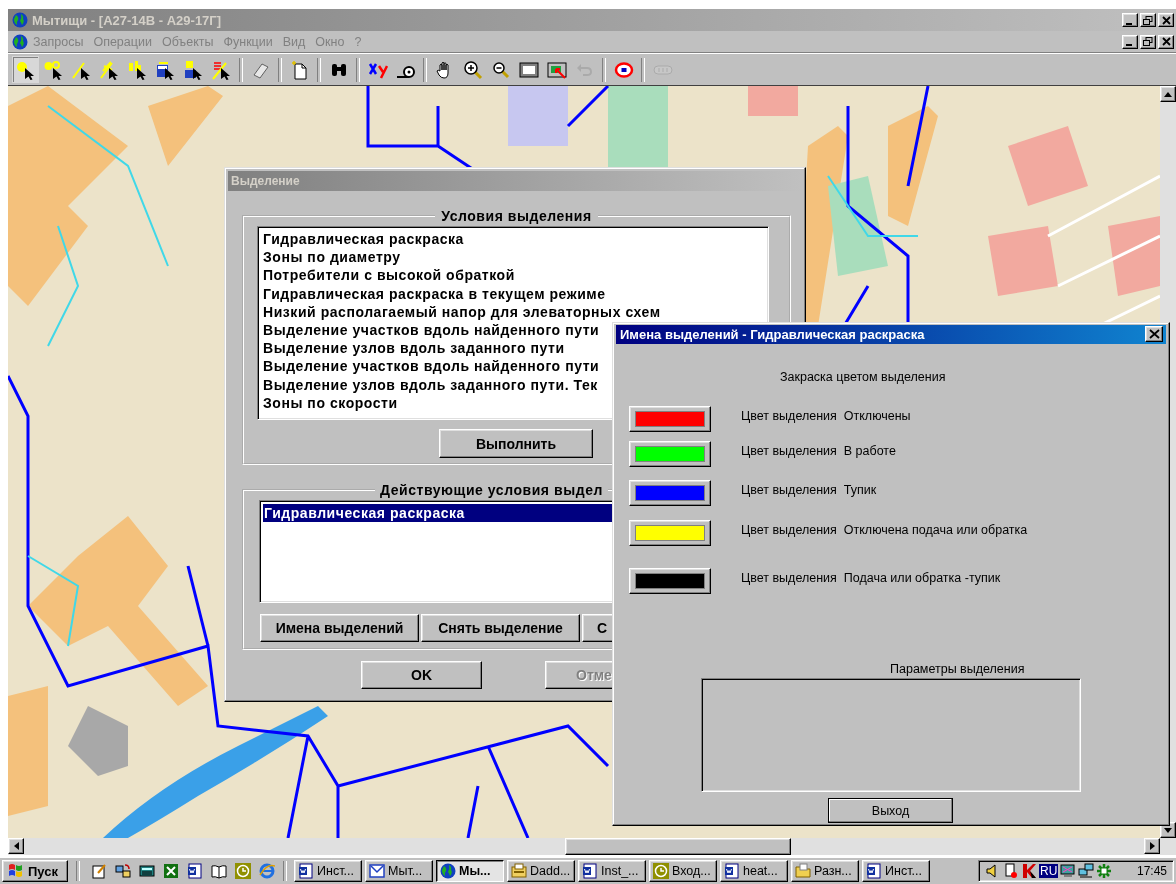 Image resolution: width=1176 pixels, height=884 pixels. I want to click on list-item: Потребители с высокой обраткой, so click(388, 275).